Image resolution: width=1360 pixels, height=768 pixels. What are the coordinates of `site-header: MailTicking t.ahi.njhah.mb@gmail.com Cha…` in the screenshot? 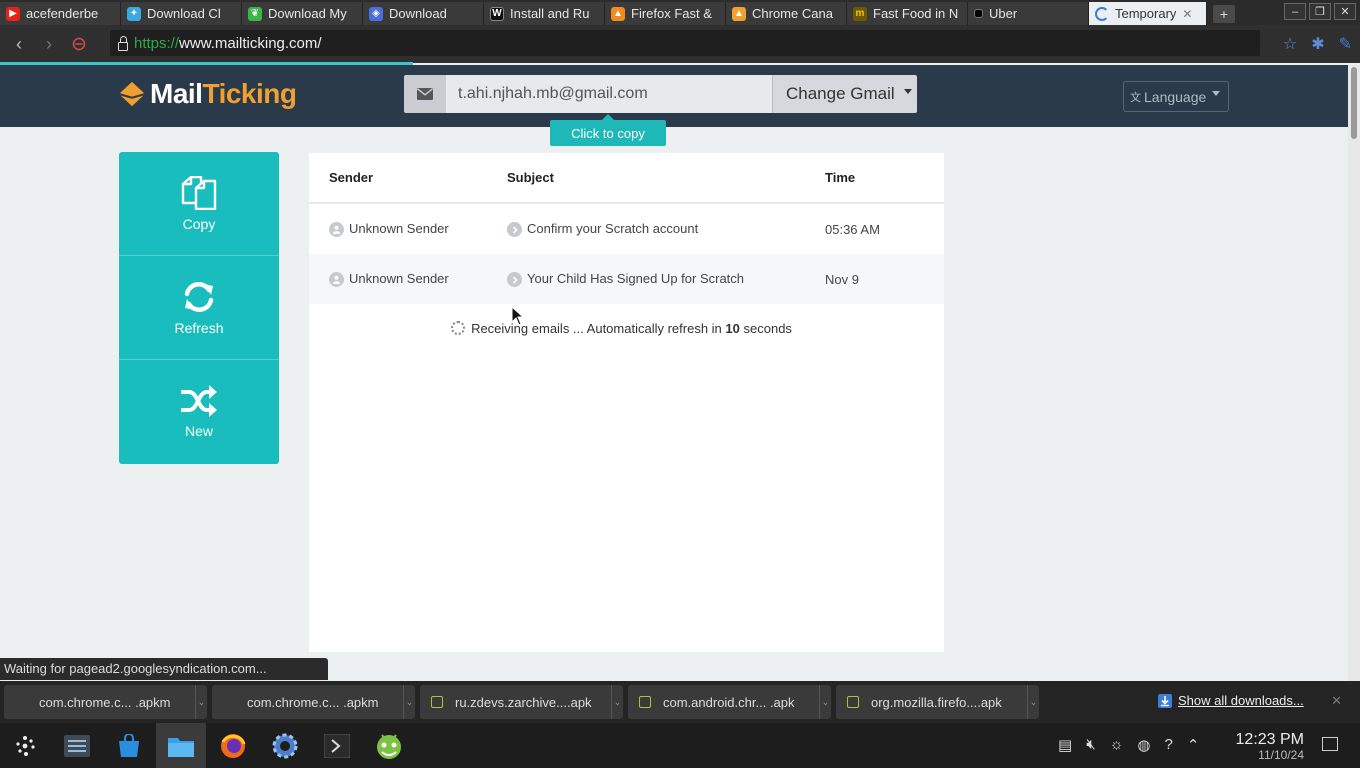 It's located at (674, 96).